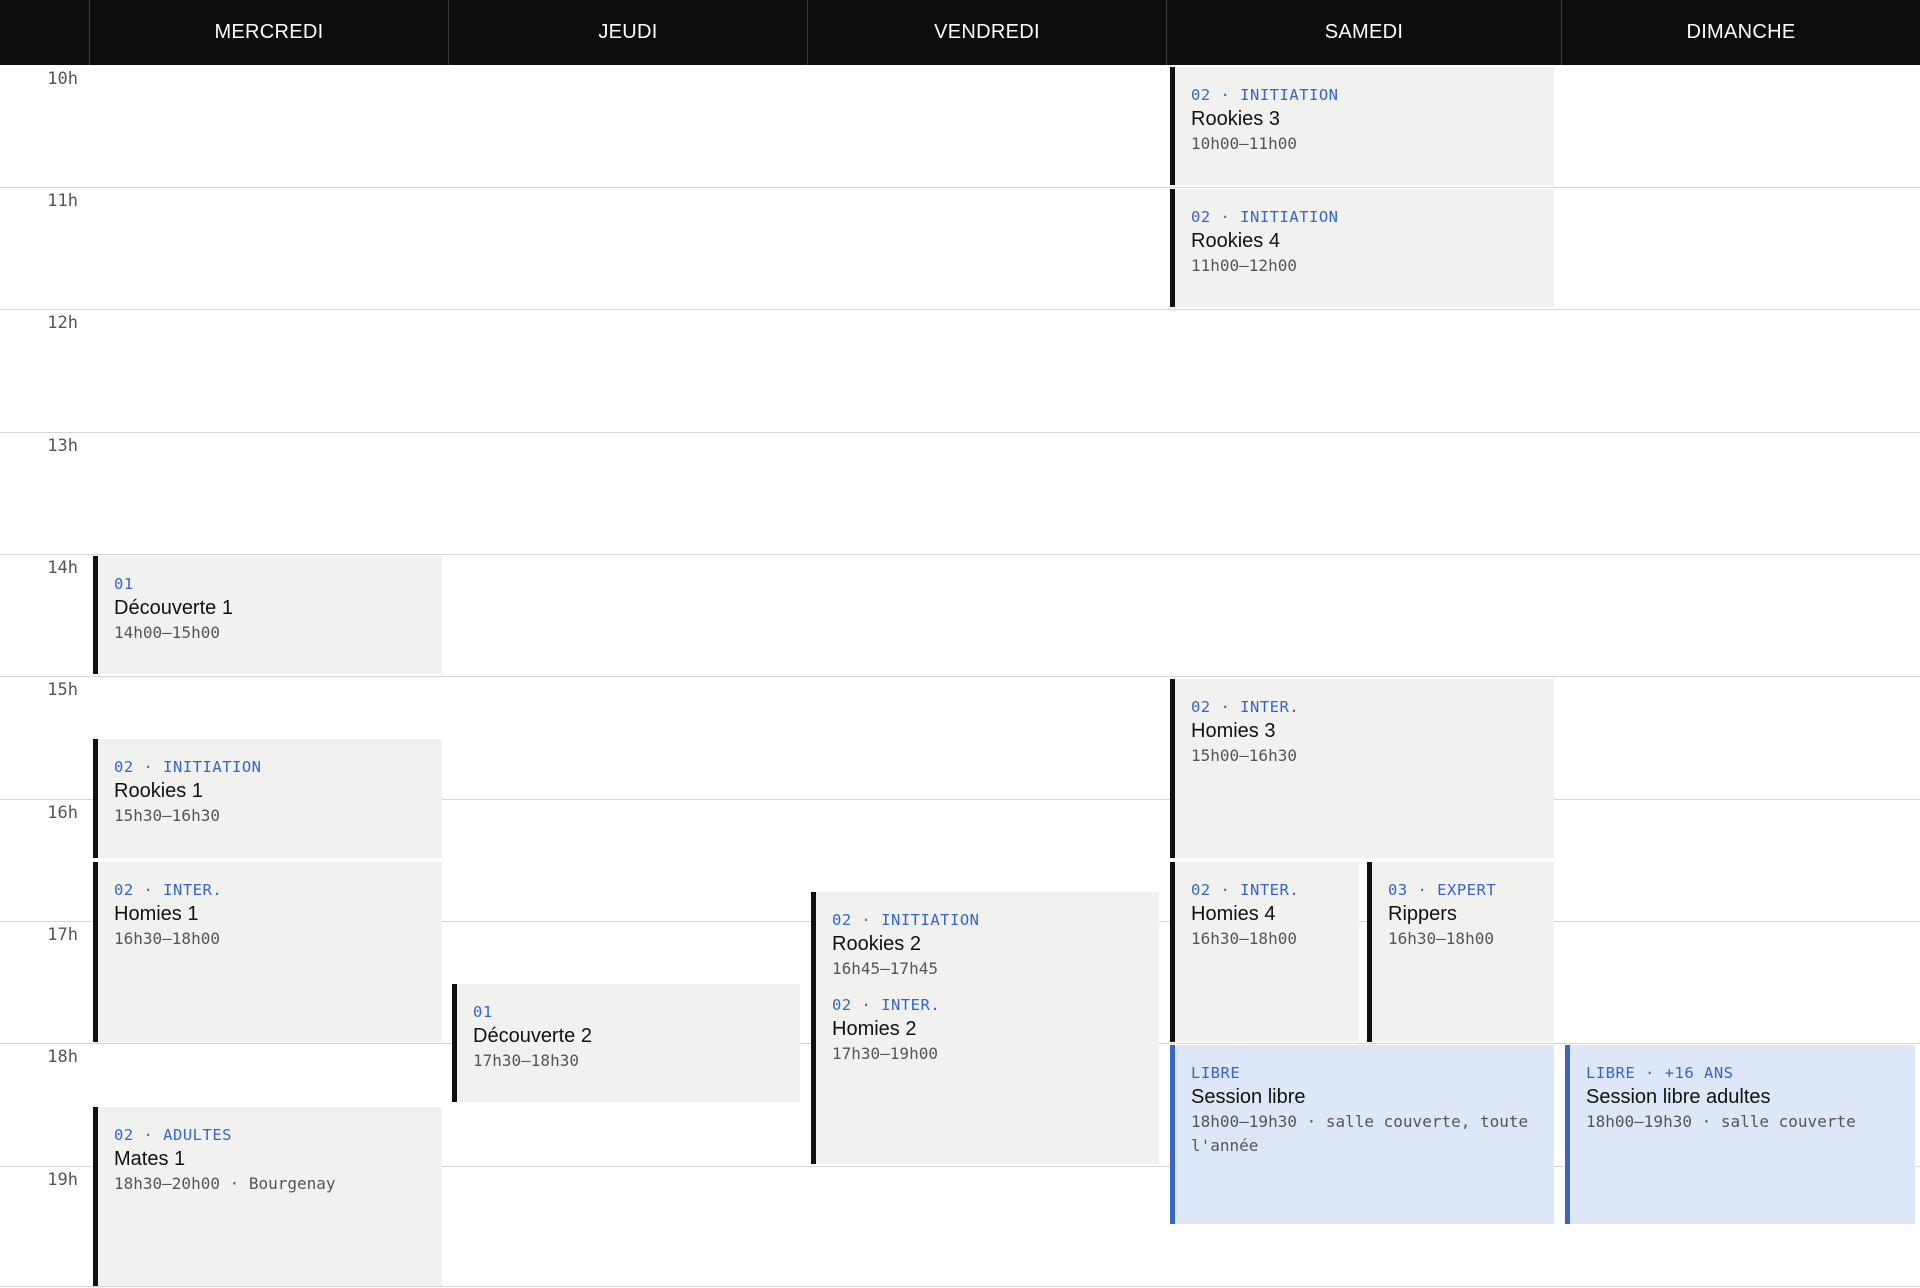 Image resolution: width=1920 pixels, height=1288 pixels. Describe the element at coordinates (225, 1183) in the screenshot. I see `event-time: 18h30–20h00 · Bourgenay` at that location.